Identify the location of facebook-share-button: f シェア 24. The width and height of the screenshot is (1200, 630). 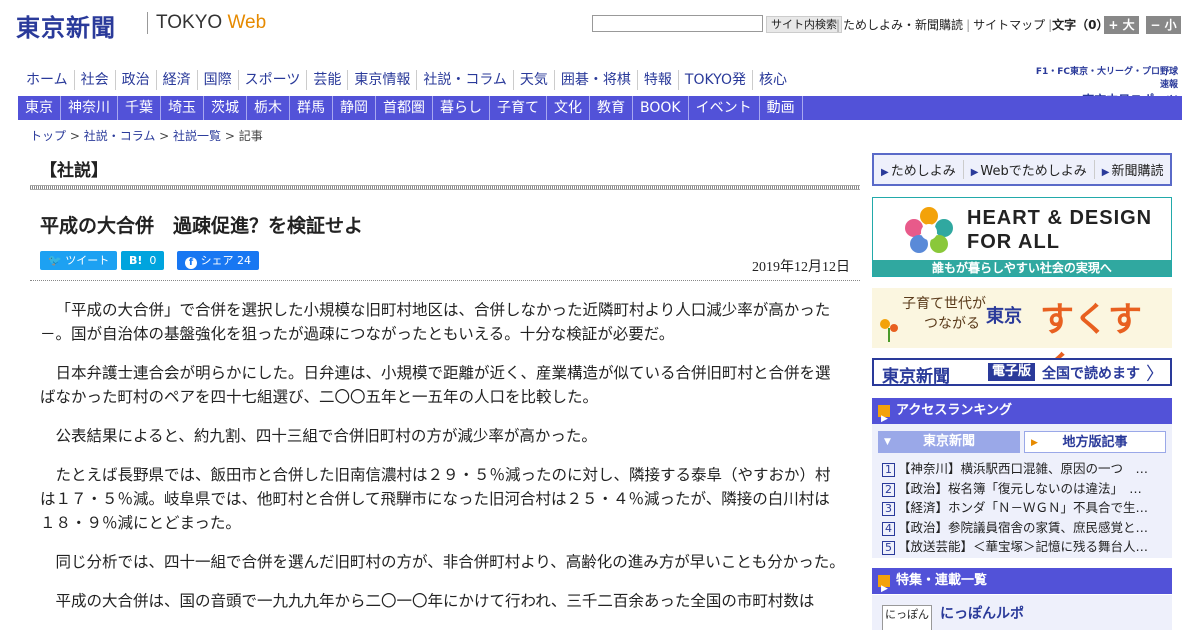
(218, 260).